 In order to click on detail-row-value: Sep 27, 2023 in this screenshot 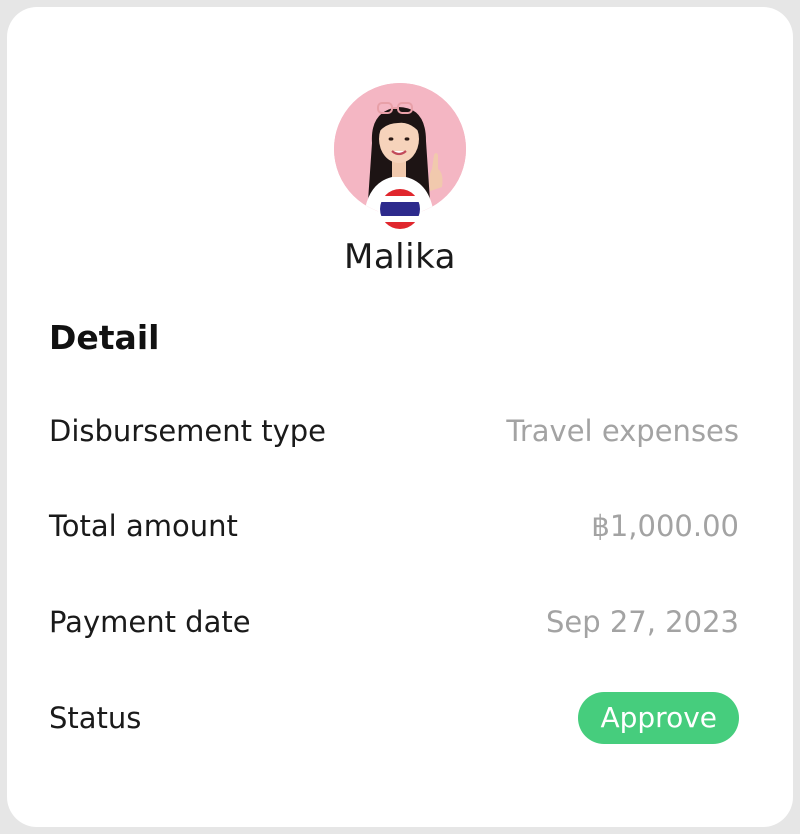, I will do `click(642, 622)`.